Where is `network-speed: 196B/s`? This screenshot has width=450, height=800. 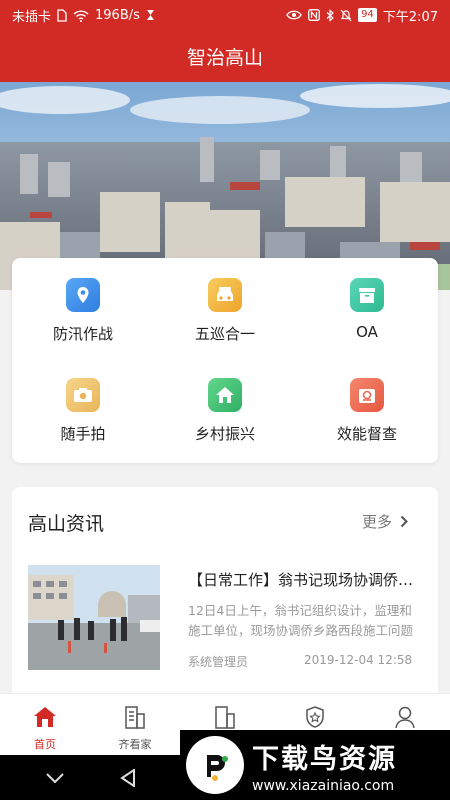
network-speed: 196B/s is located at coordinates (117, 15).